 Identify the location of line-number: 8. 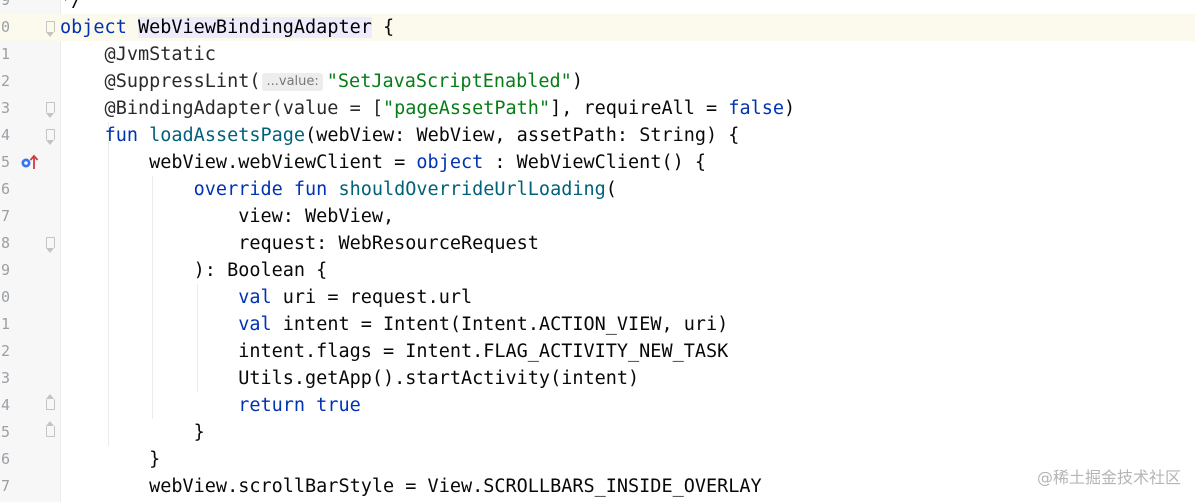
(5, 243).